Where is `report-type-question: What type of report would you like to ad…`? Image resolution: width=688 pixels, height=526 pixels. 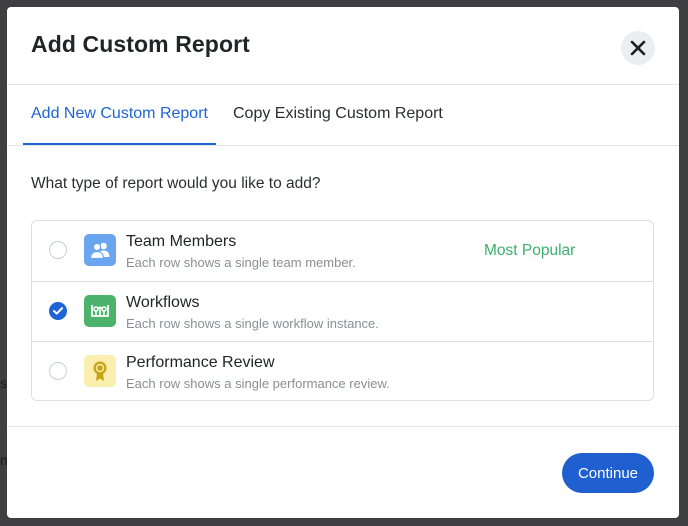
report-type-question: What type of report would you like to ad… is located at coordinates (176, 183).